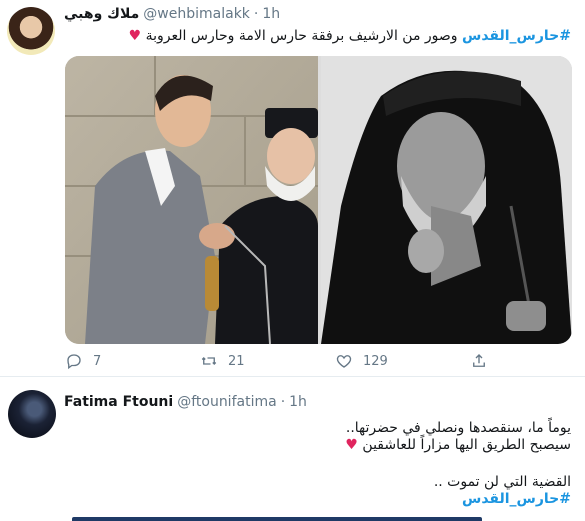 This screenshot has width=585, height=521. What do you see at coordinates (209, 361) in the screenshot?
I see `retweet-icon` at bounding box center [209, 361].